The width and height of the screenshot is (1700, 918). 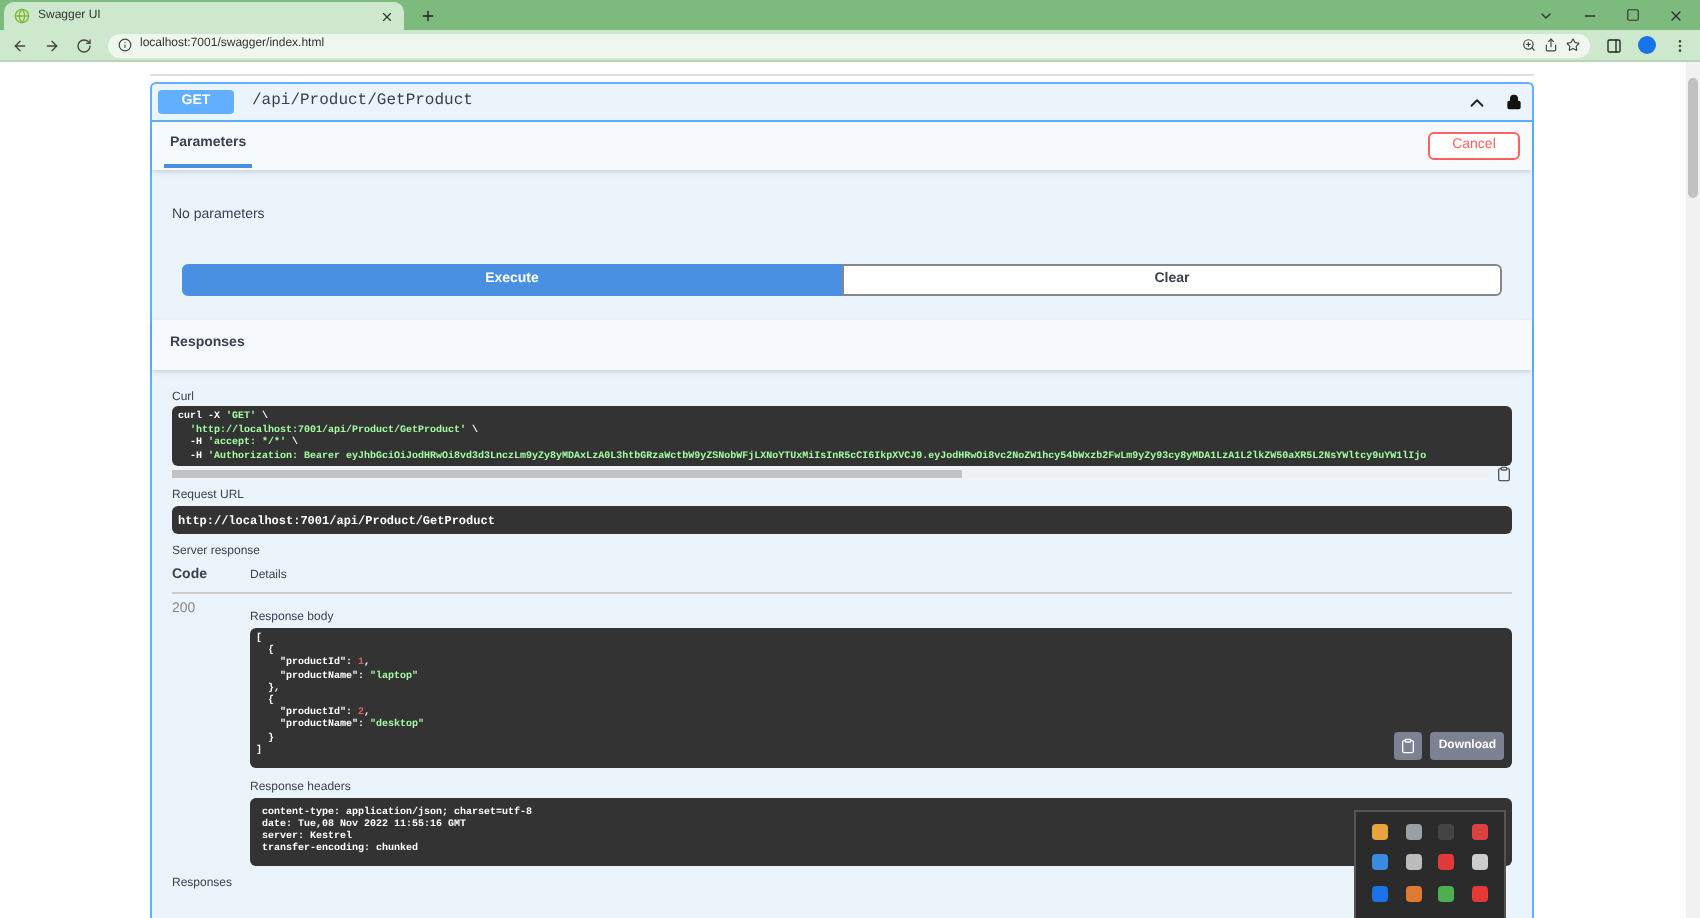 I want to click on zoom-icon, so click(x=1529, y=45).